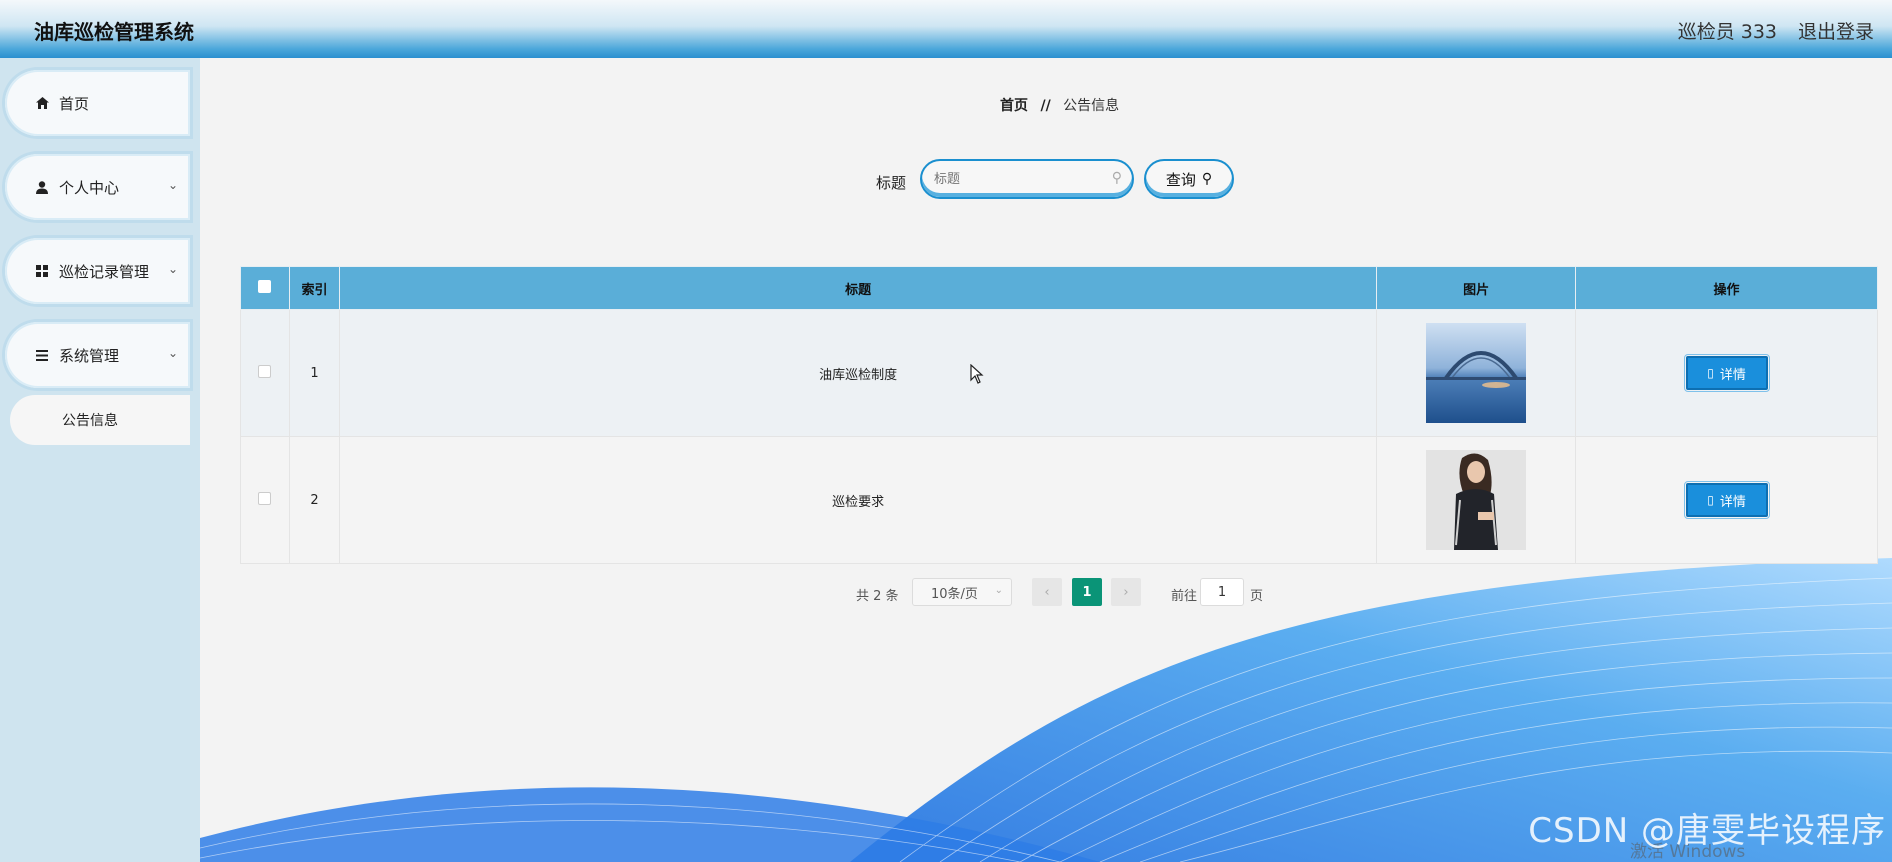 The height and width of the screenshot is (862, 1892). What do you see at coordinates (877, 596) in the screenshot?
I see `total-count: 共 2 条` at bounding box center [877, 596].